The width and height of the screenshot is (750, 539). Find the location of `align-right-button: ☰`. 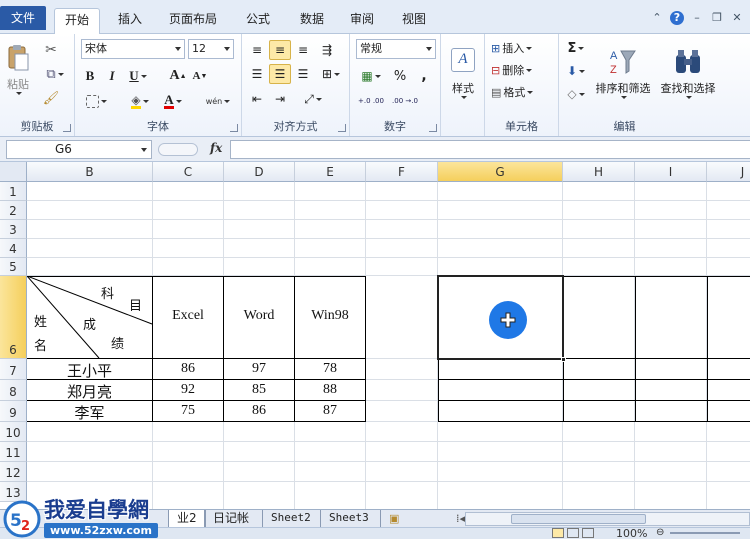

align-right-button: ☰ is located at coordinates (303, 74).